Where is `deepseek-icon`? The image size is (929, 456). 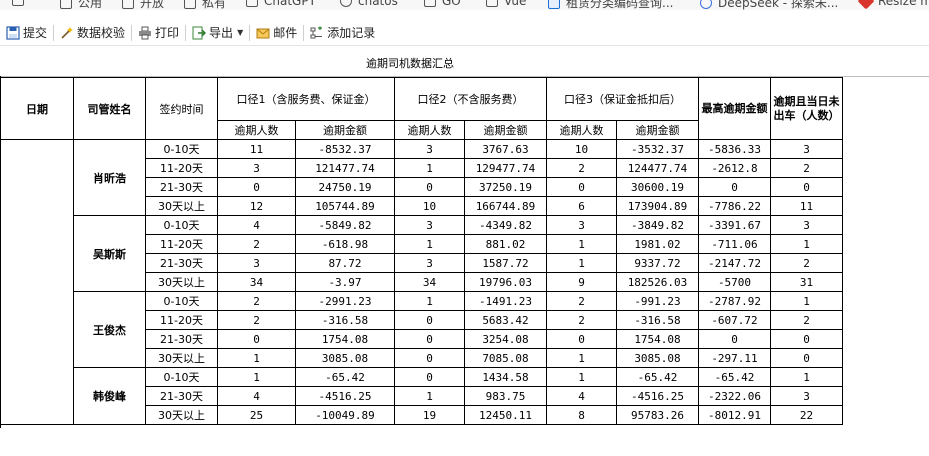 deepseek-icon is located at coordinates (706, 4).